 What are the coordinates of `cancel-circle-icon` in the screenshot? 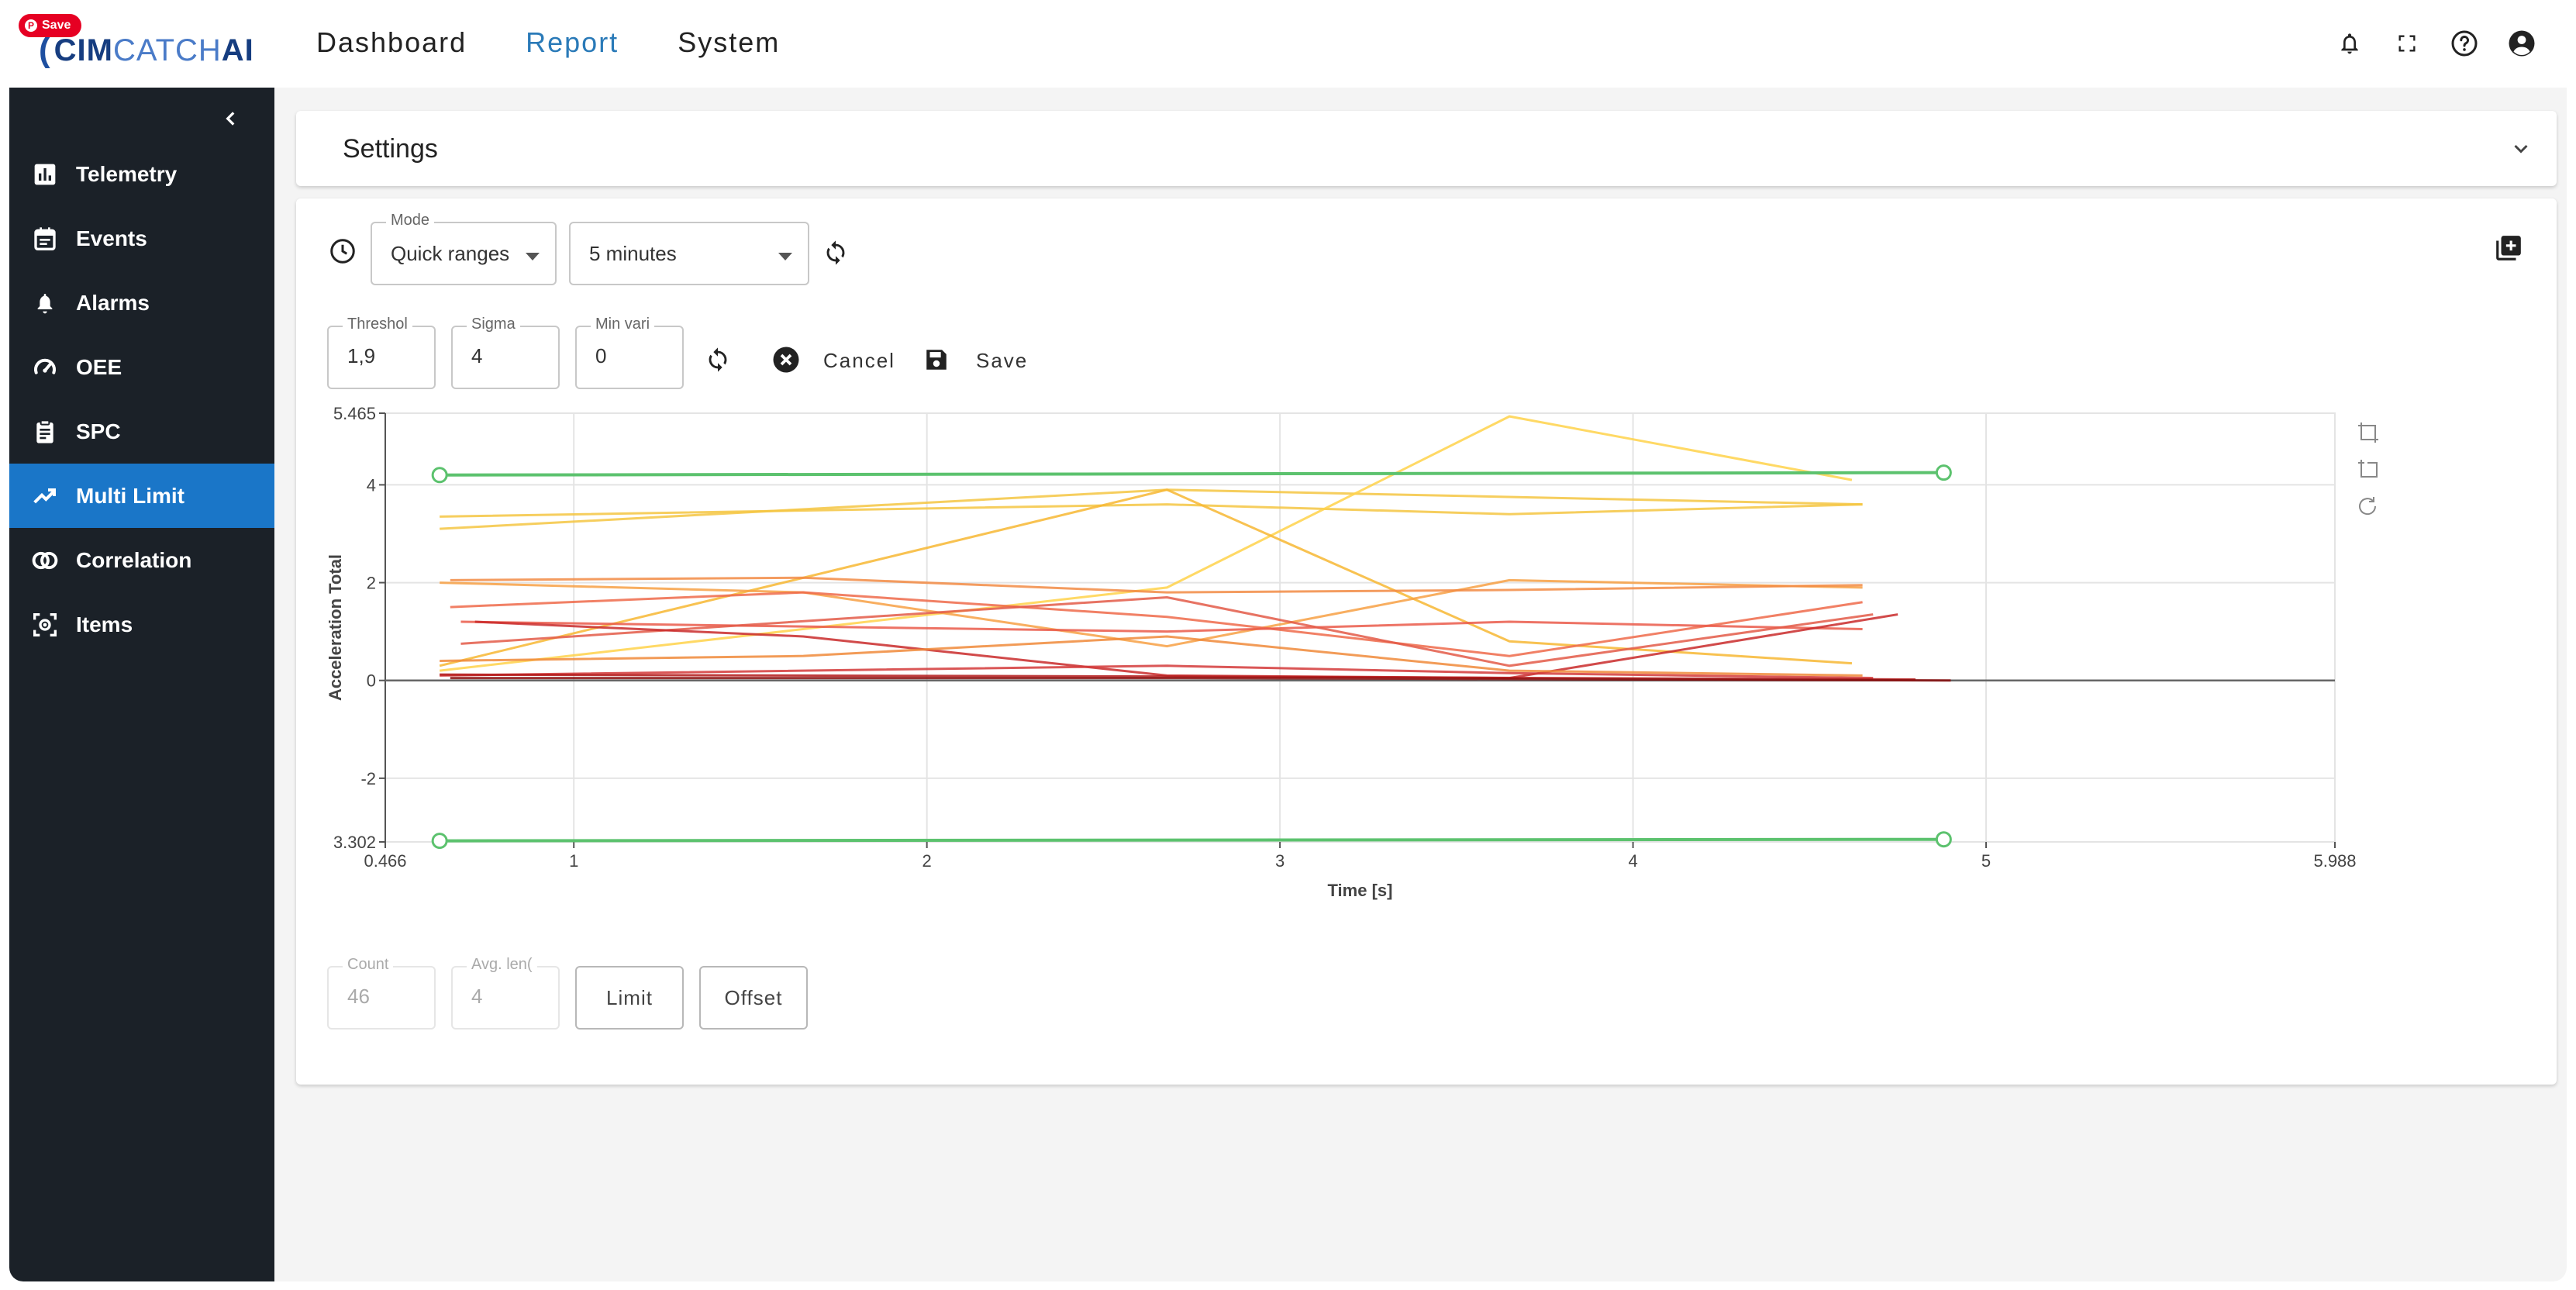 It's located at (786, 359).